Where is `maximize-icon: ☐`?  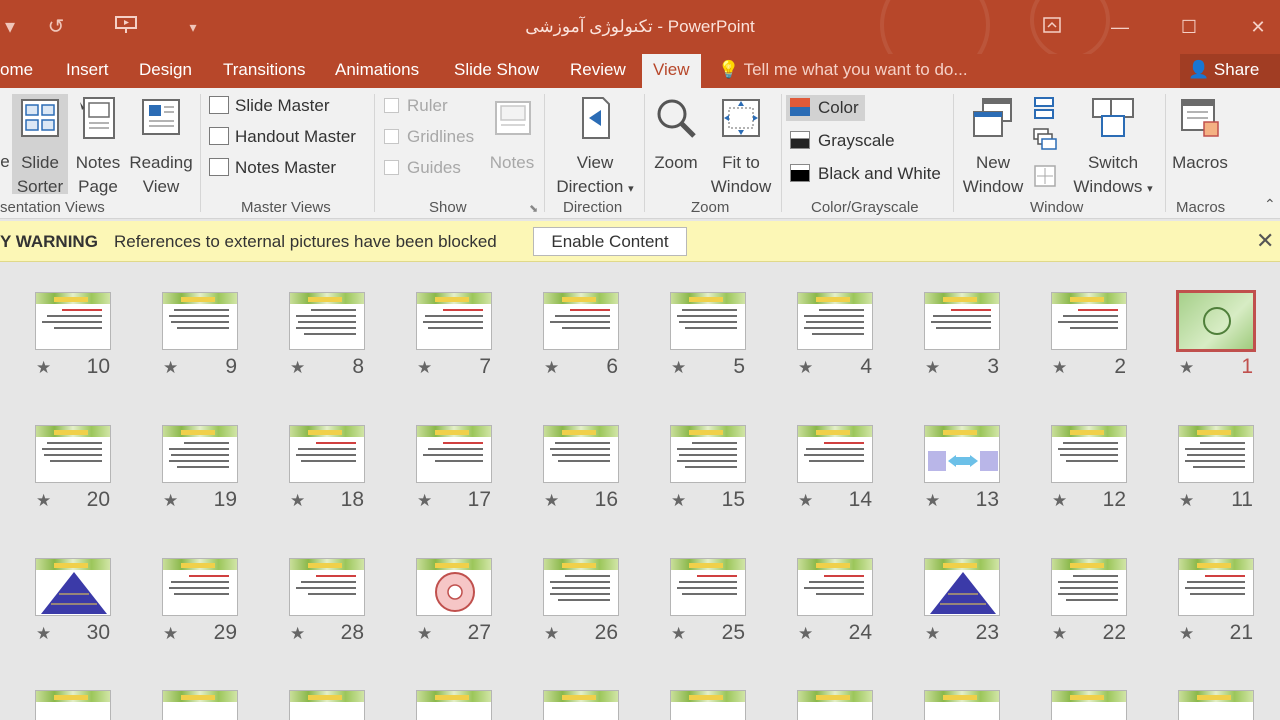
maximize-icon: ☐ is located at coordinates (1189, 27).